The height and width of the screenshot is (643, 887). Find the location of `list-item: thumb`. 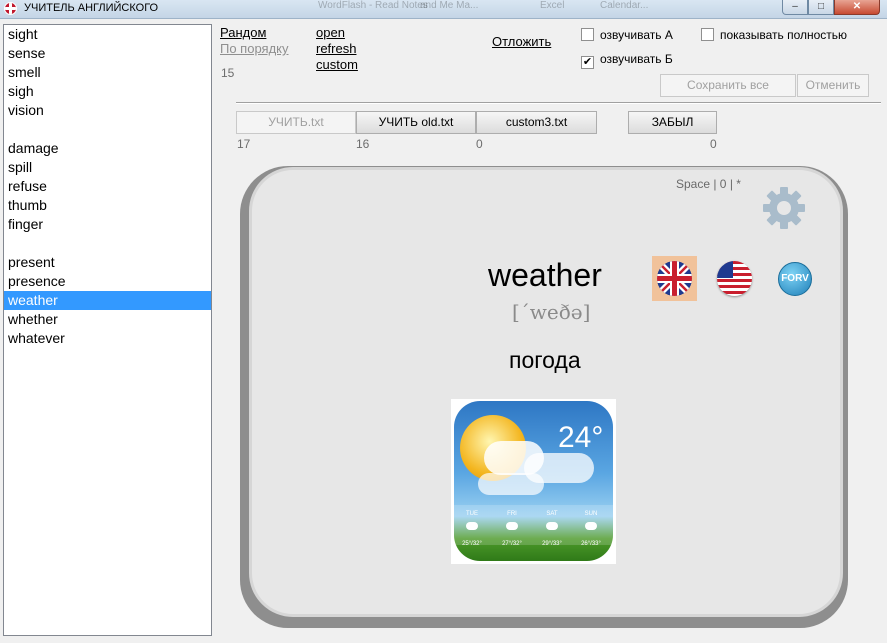

list-item: thumb is located at coordinates (107, 205).